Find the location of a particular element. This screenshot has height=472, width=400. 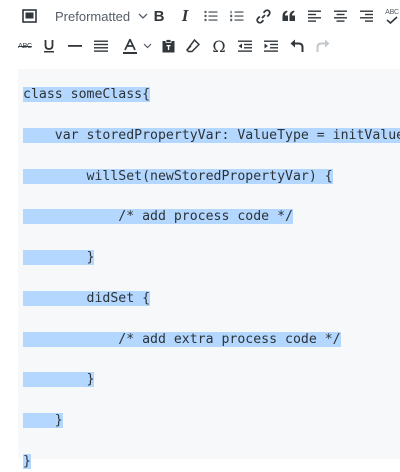

blockquote-icon is located at coordinates (288, 15).